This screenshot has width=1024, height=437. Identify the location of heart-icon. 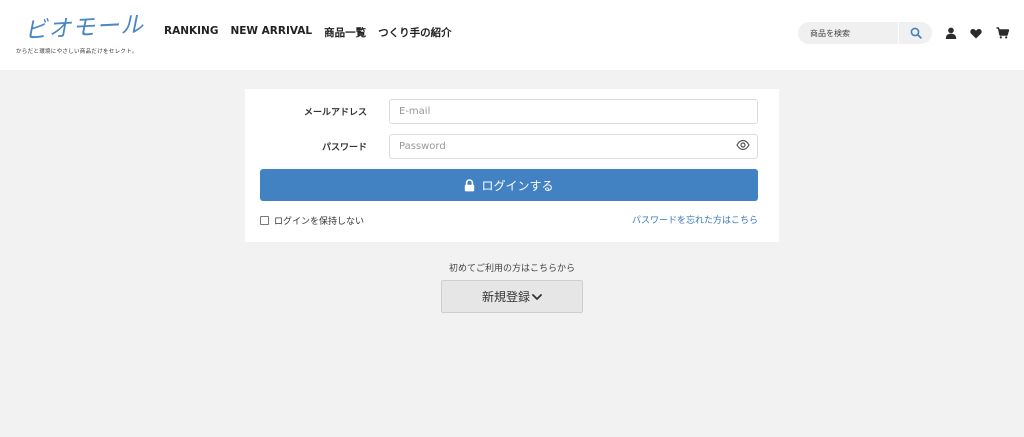
(976, 33).